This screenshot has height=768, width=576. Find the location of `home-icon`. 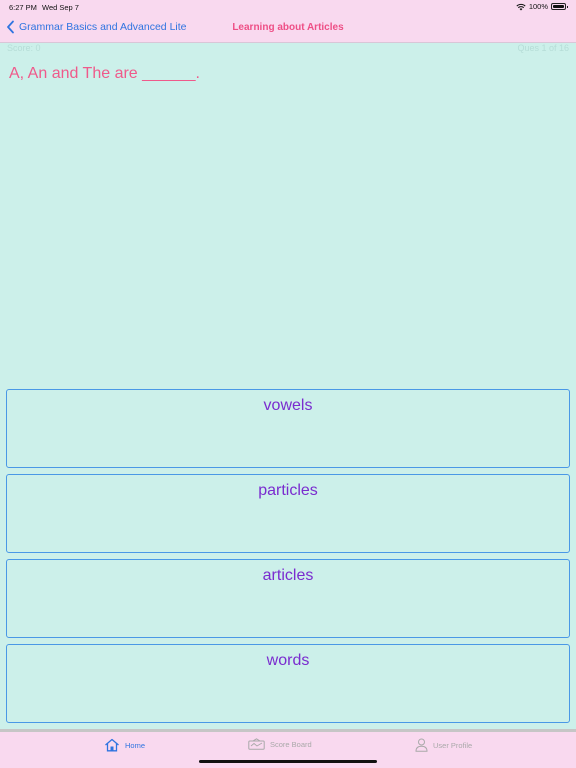

home-icon is located at coordinates (112, 745).